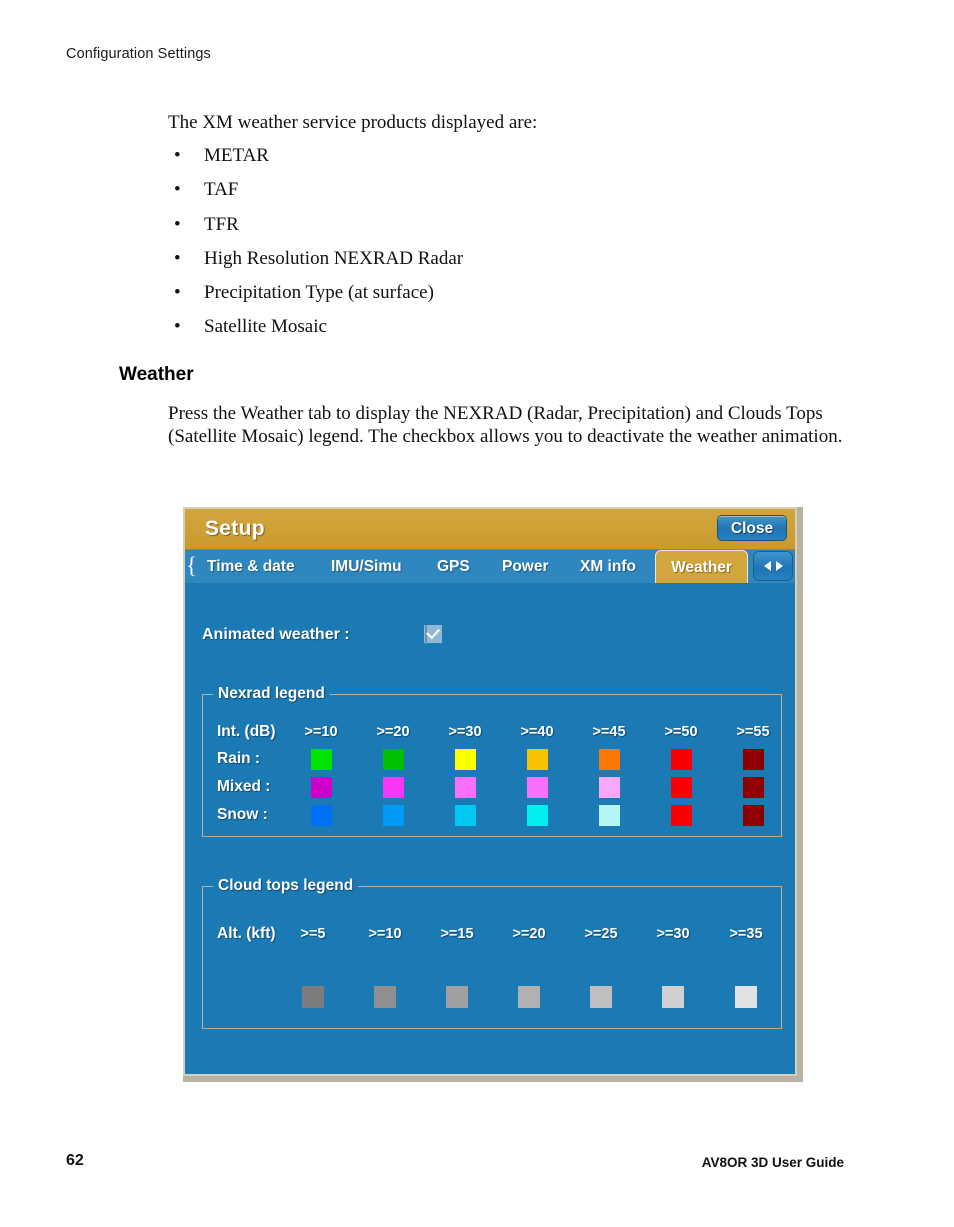 This screenshot has width=954, height=1227. I want to click on section-heading-weather: Weather, so click(156, 374).